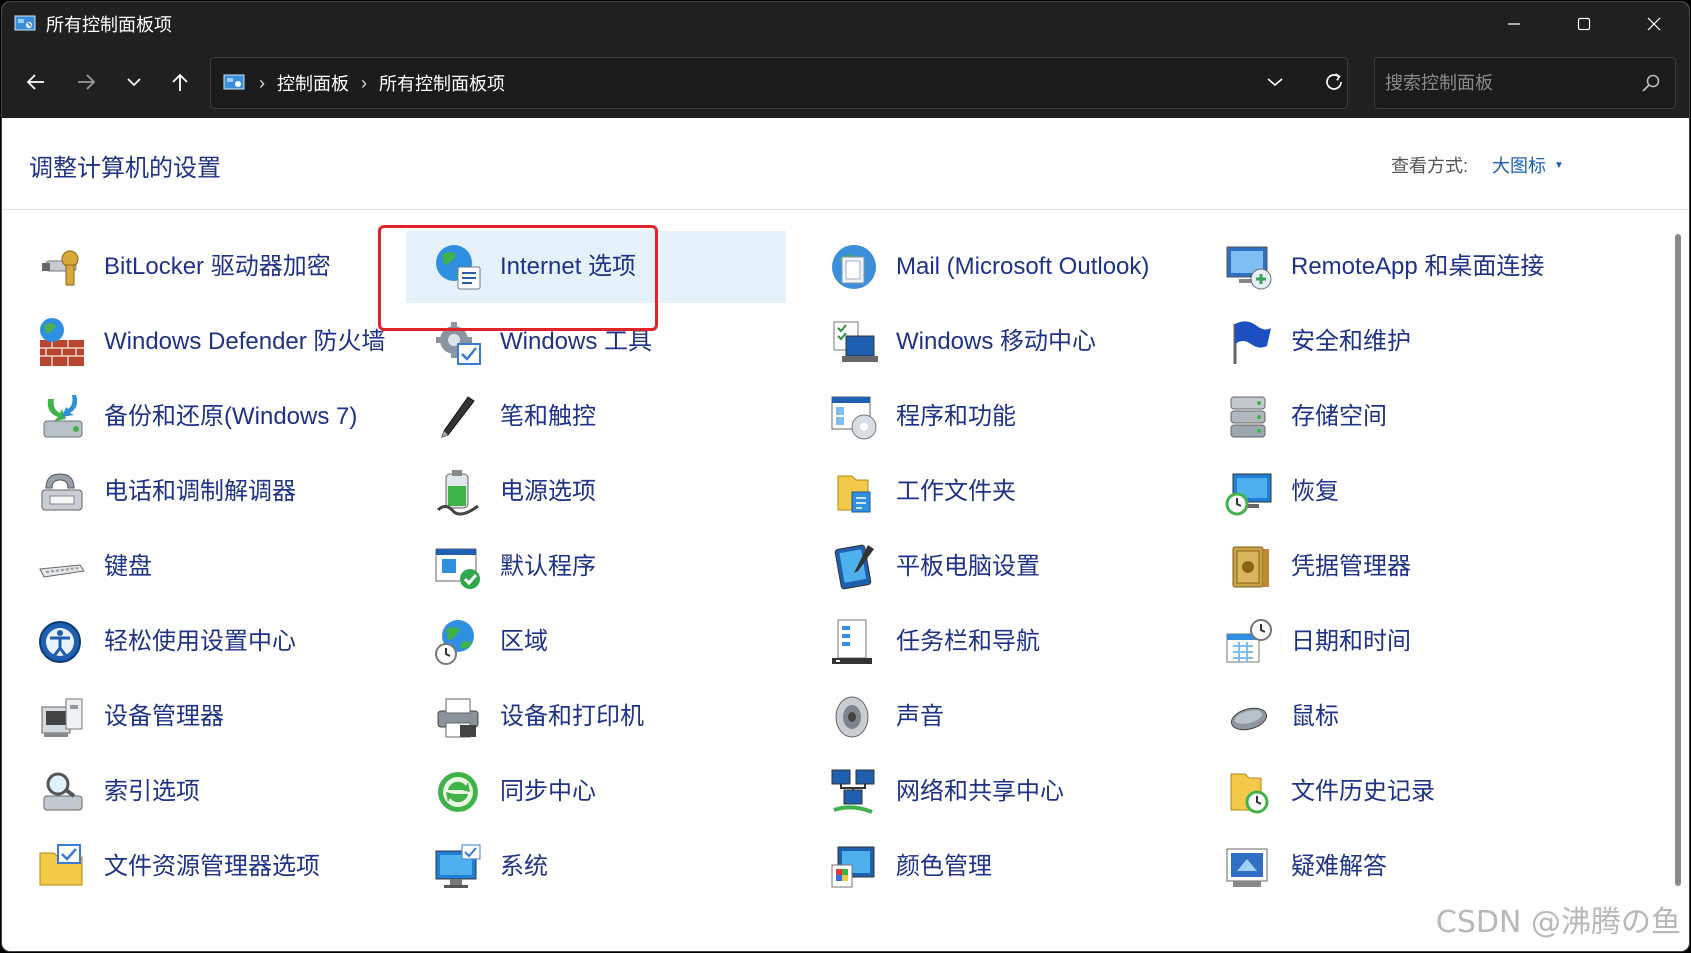 Image resolution: width=1691 pixels, height=953 pixels. I want to click on control-panel-item: RemoteApp 和桌面连接, so click(1389, 267).